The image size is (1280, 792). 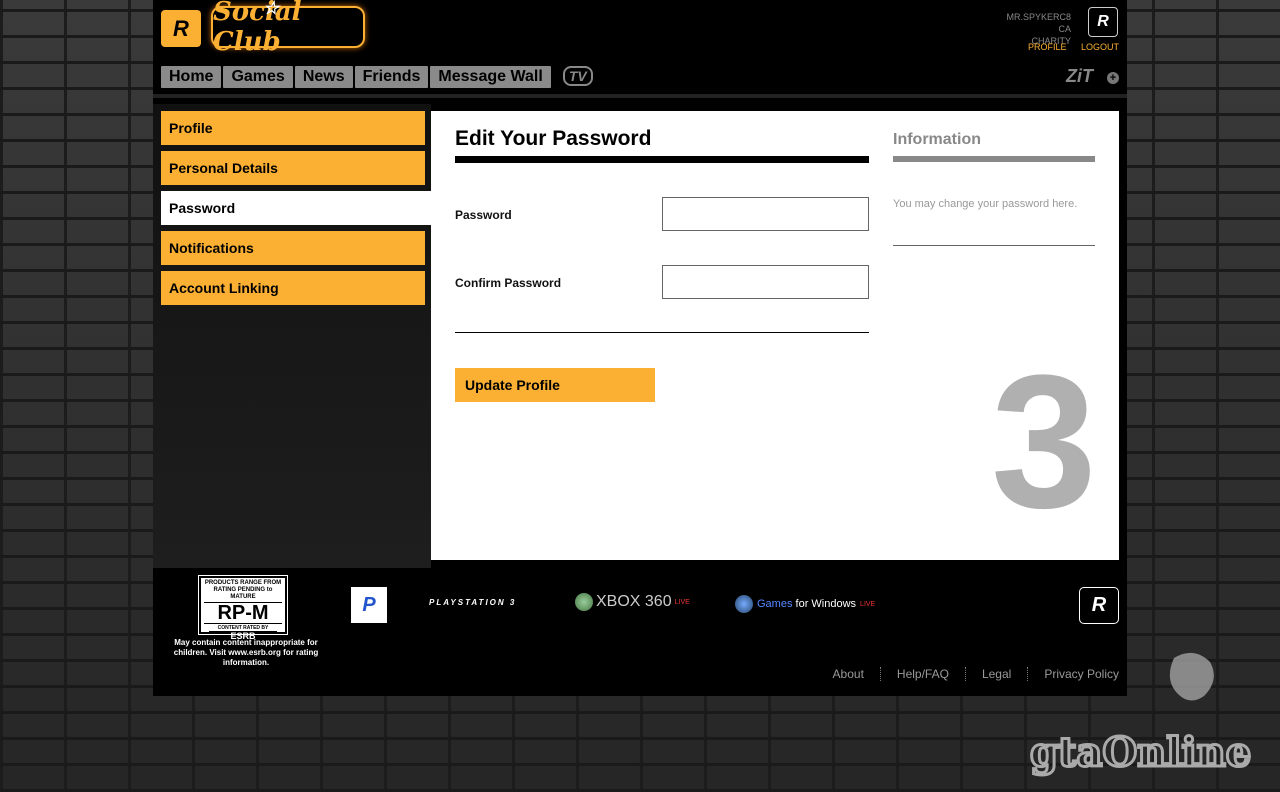 I want to click on rockstar-logo: R, so click(x=181, y=28).